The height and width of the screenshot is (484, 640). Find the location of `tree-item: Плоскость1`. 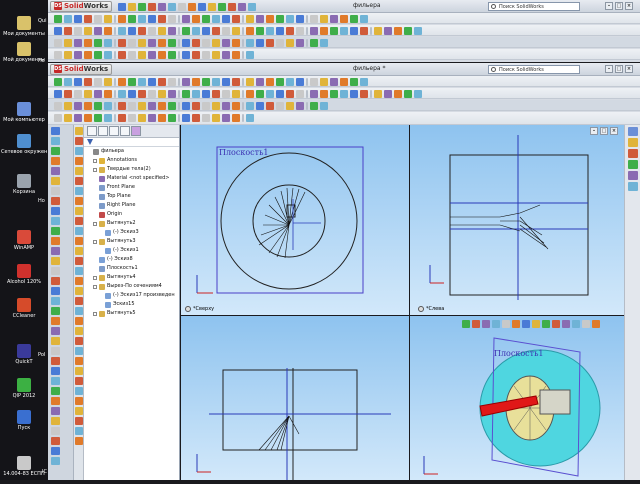

tree-item: Плоскость1 is located at coordinates (131, 268).